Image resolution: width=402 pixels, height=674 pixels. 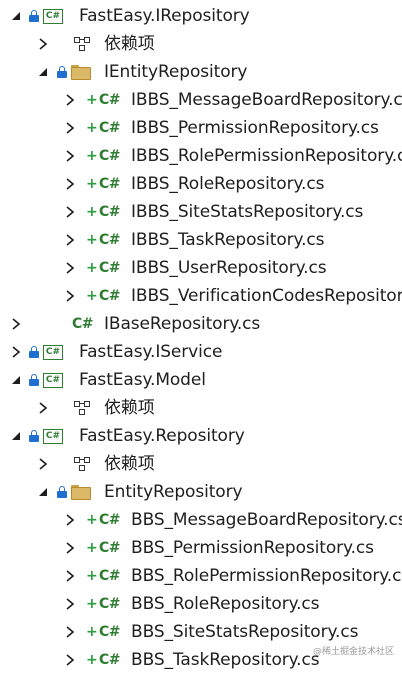 I want to click on tree-node-csfile: C# IBaseRepository.cs, so click(x=201, y=324).